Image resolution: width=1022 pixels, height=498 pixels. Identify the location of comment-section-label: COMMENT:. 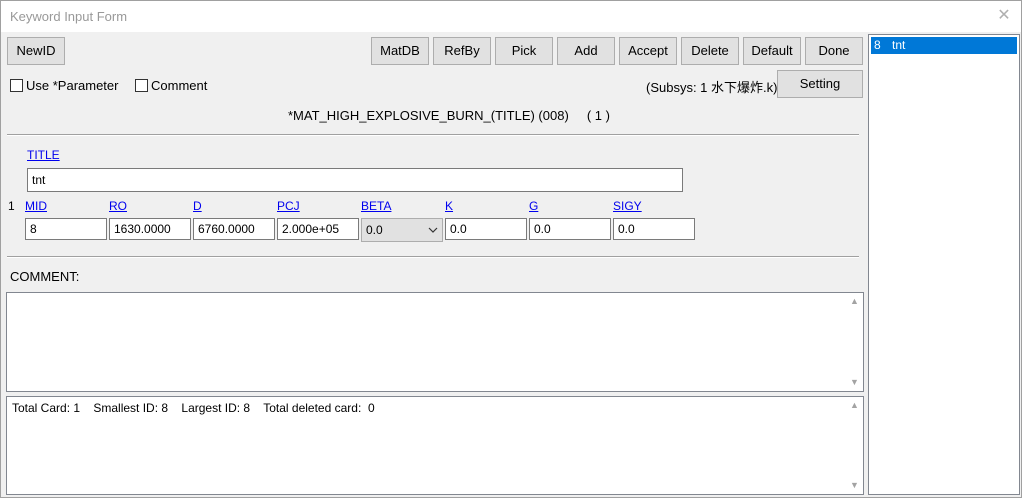
(45, 276).